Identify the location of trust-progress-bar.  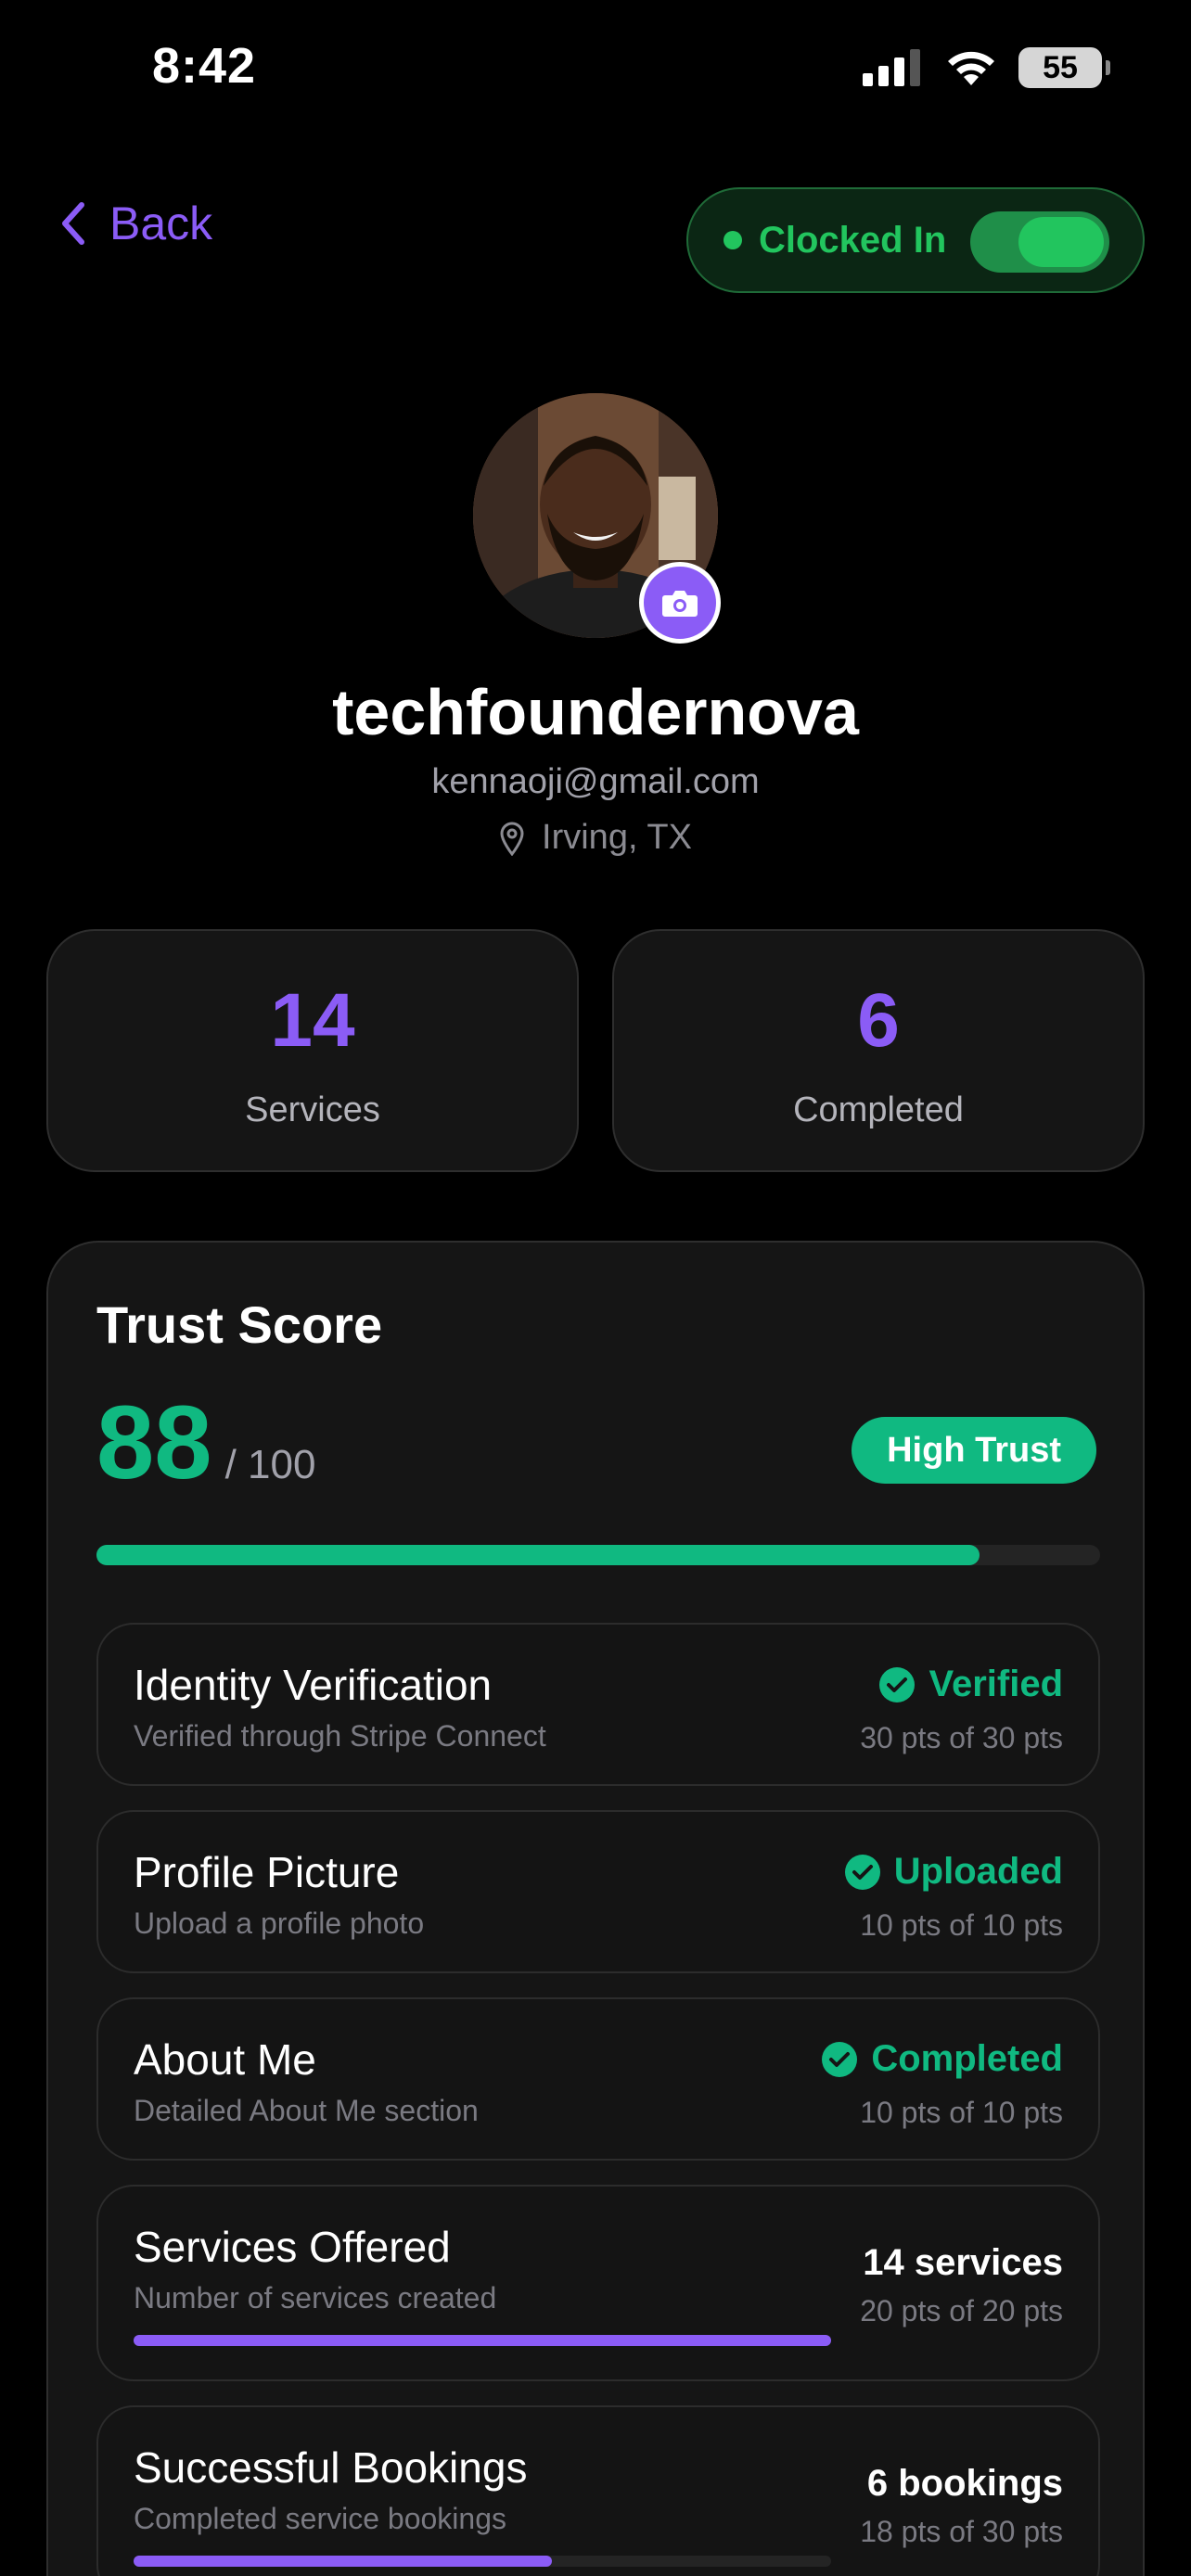
(598, 1555).